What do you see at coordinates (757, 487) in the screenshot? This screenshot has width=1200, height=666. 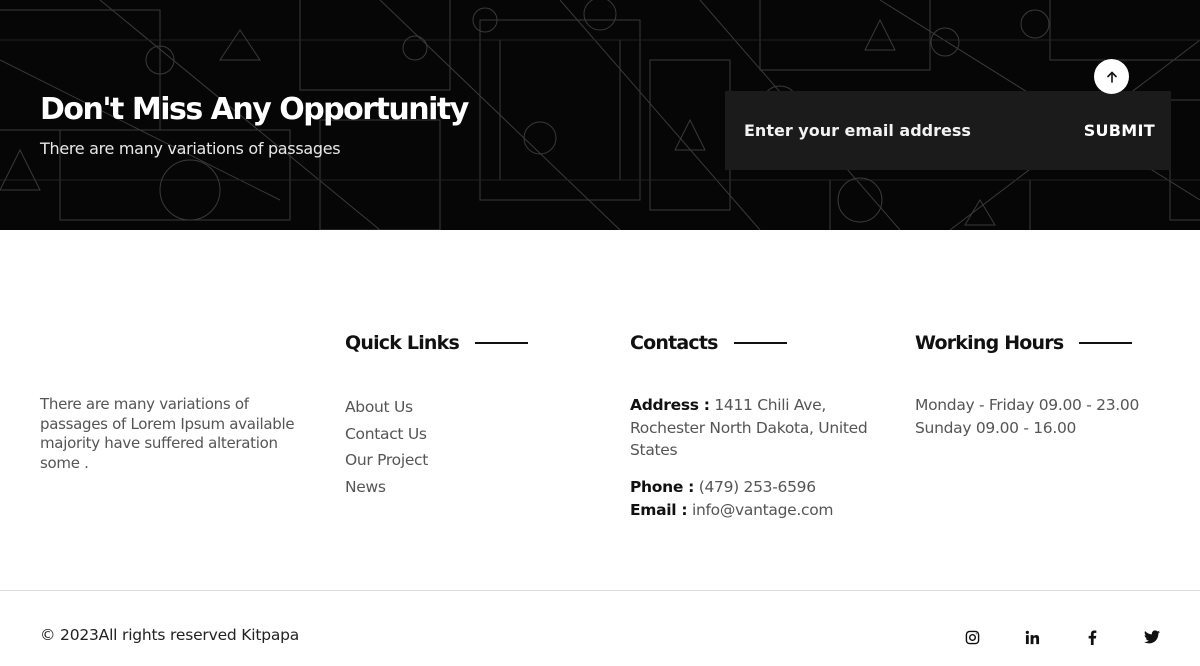 I see `phone-value: (479) 253-6596` at bounding box center [757, 487].